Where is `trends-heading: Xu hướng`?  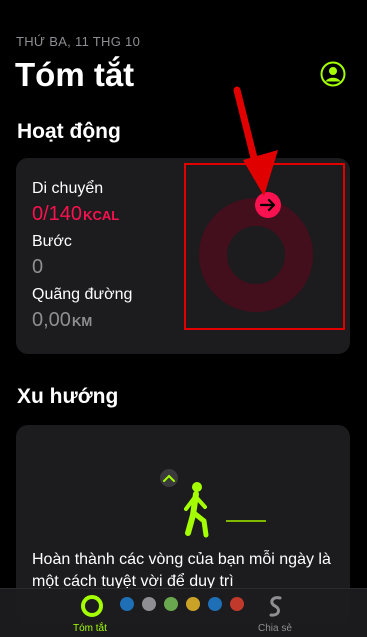
trends-heading: Xu hướng is located at coordinates (68, 396).